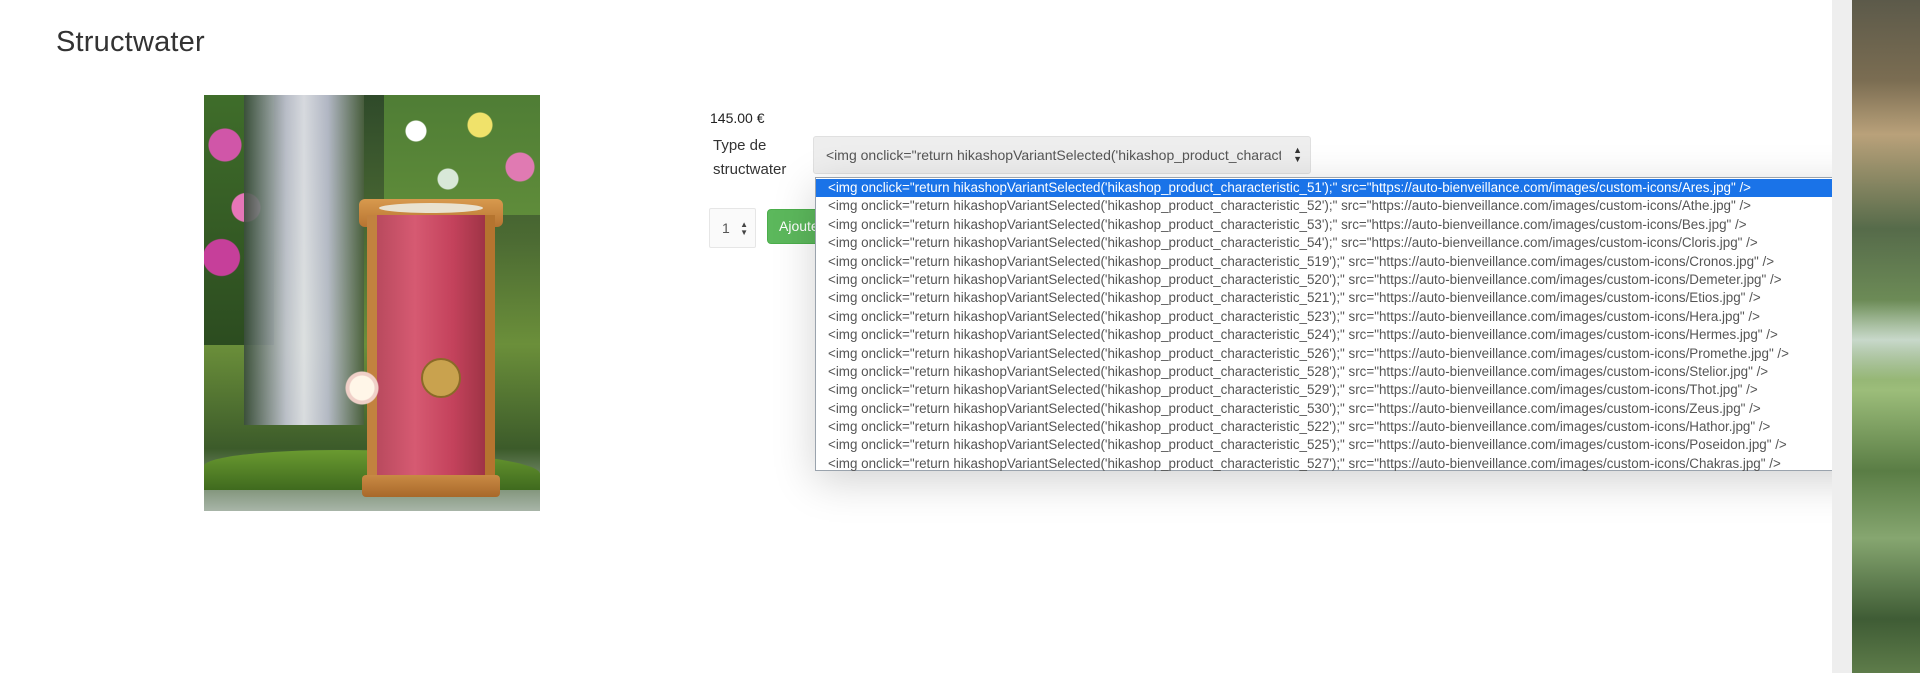  Describe the element at coordinates (431, 350) in the screenshot. I see `image-cylinder-body` at that location.